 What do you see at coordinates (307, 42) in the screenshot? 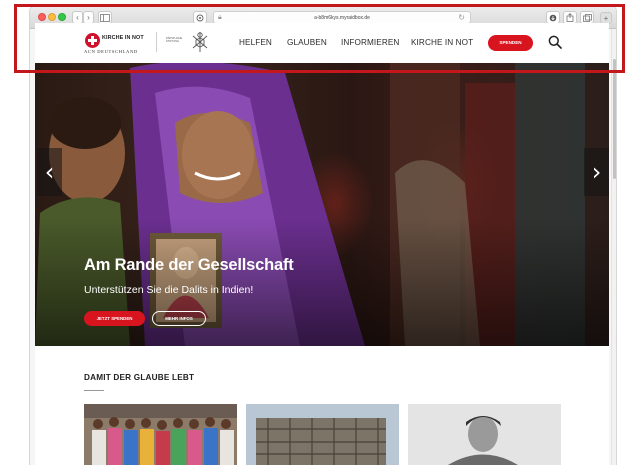
I see `nav-item-glauben: GLAUBEN` at bounding box center [307, 42].